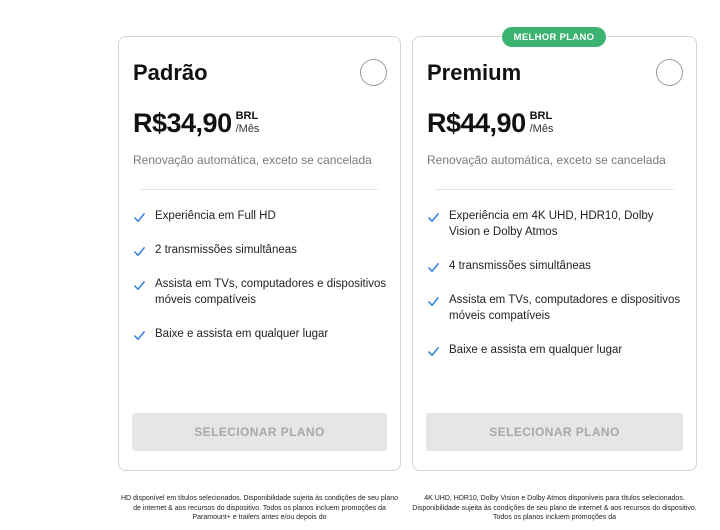  I want to click on plan-price: R$44,90, so click(476, 123).